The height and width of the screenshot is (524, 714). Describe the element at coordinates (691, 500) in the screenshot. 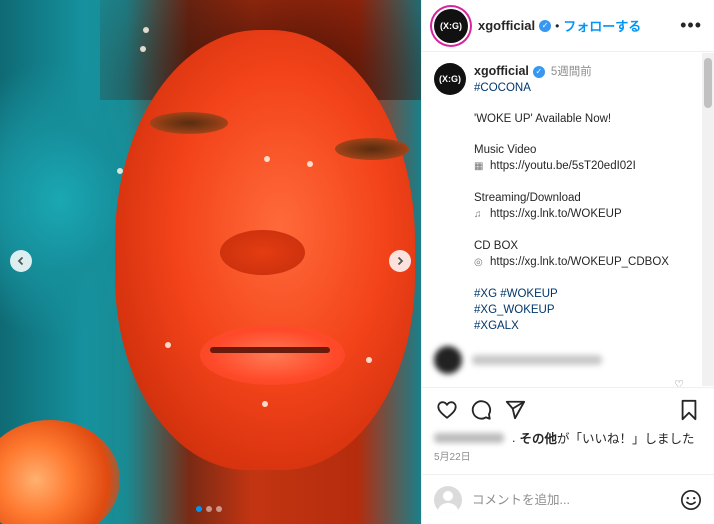

I see `emoji-smile-icon` at that location.